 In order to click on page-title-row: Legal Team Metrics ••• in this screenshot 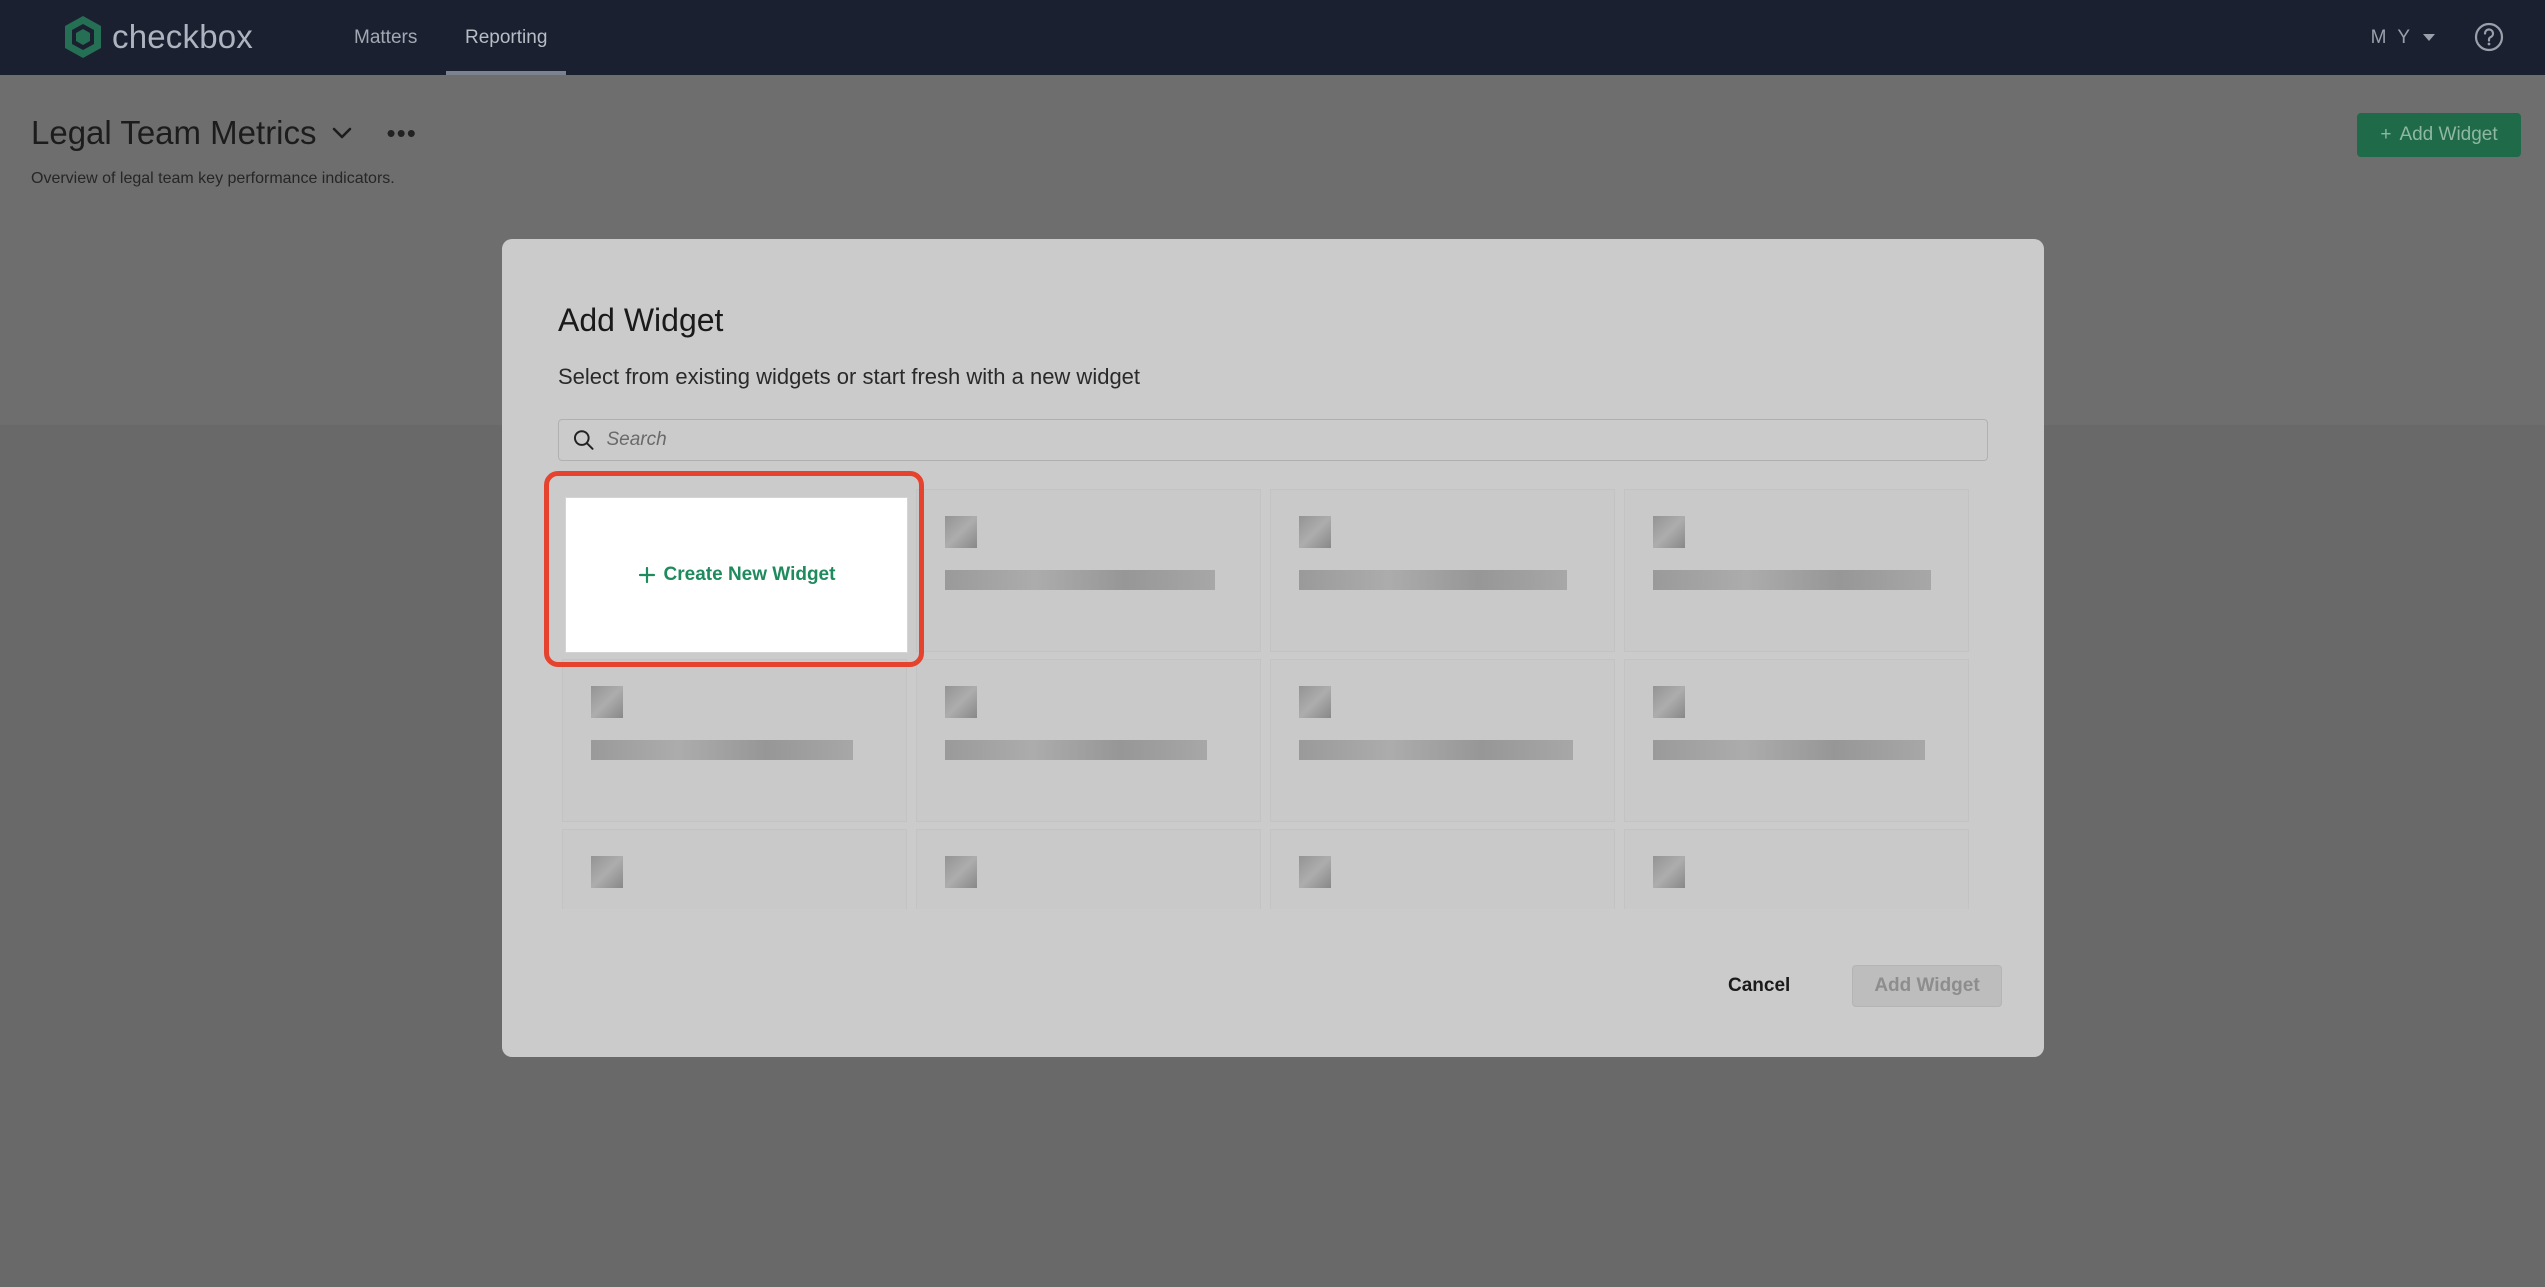, I will do `click(224, 133)`.